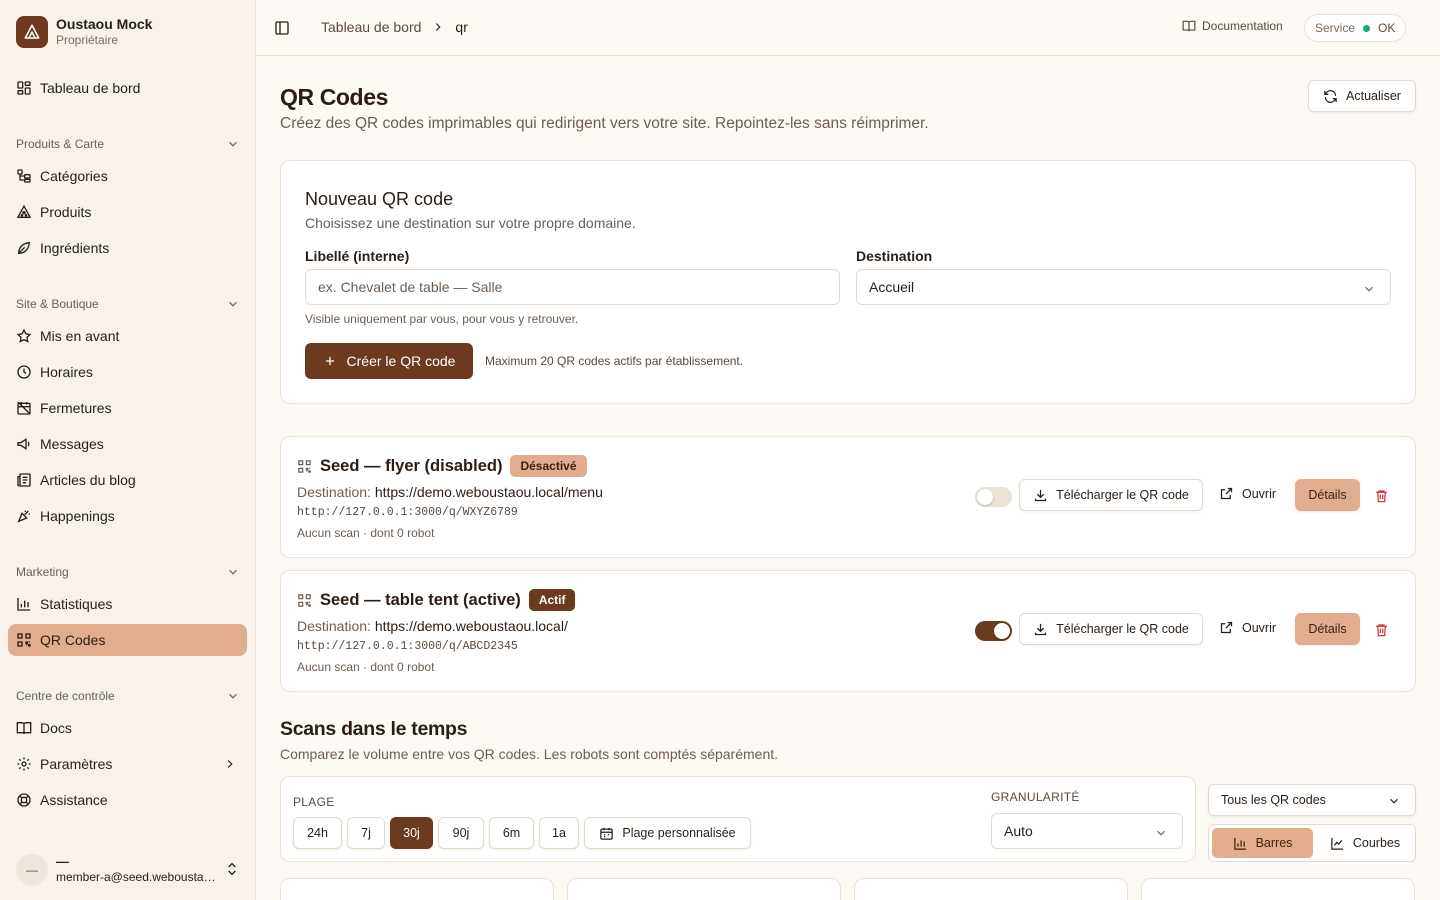  Describe the element at coordinates (24, 88) in the screenshot. I see `dashboard-icon` at that location.